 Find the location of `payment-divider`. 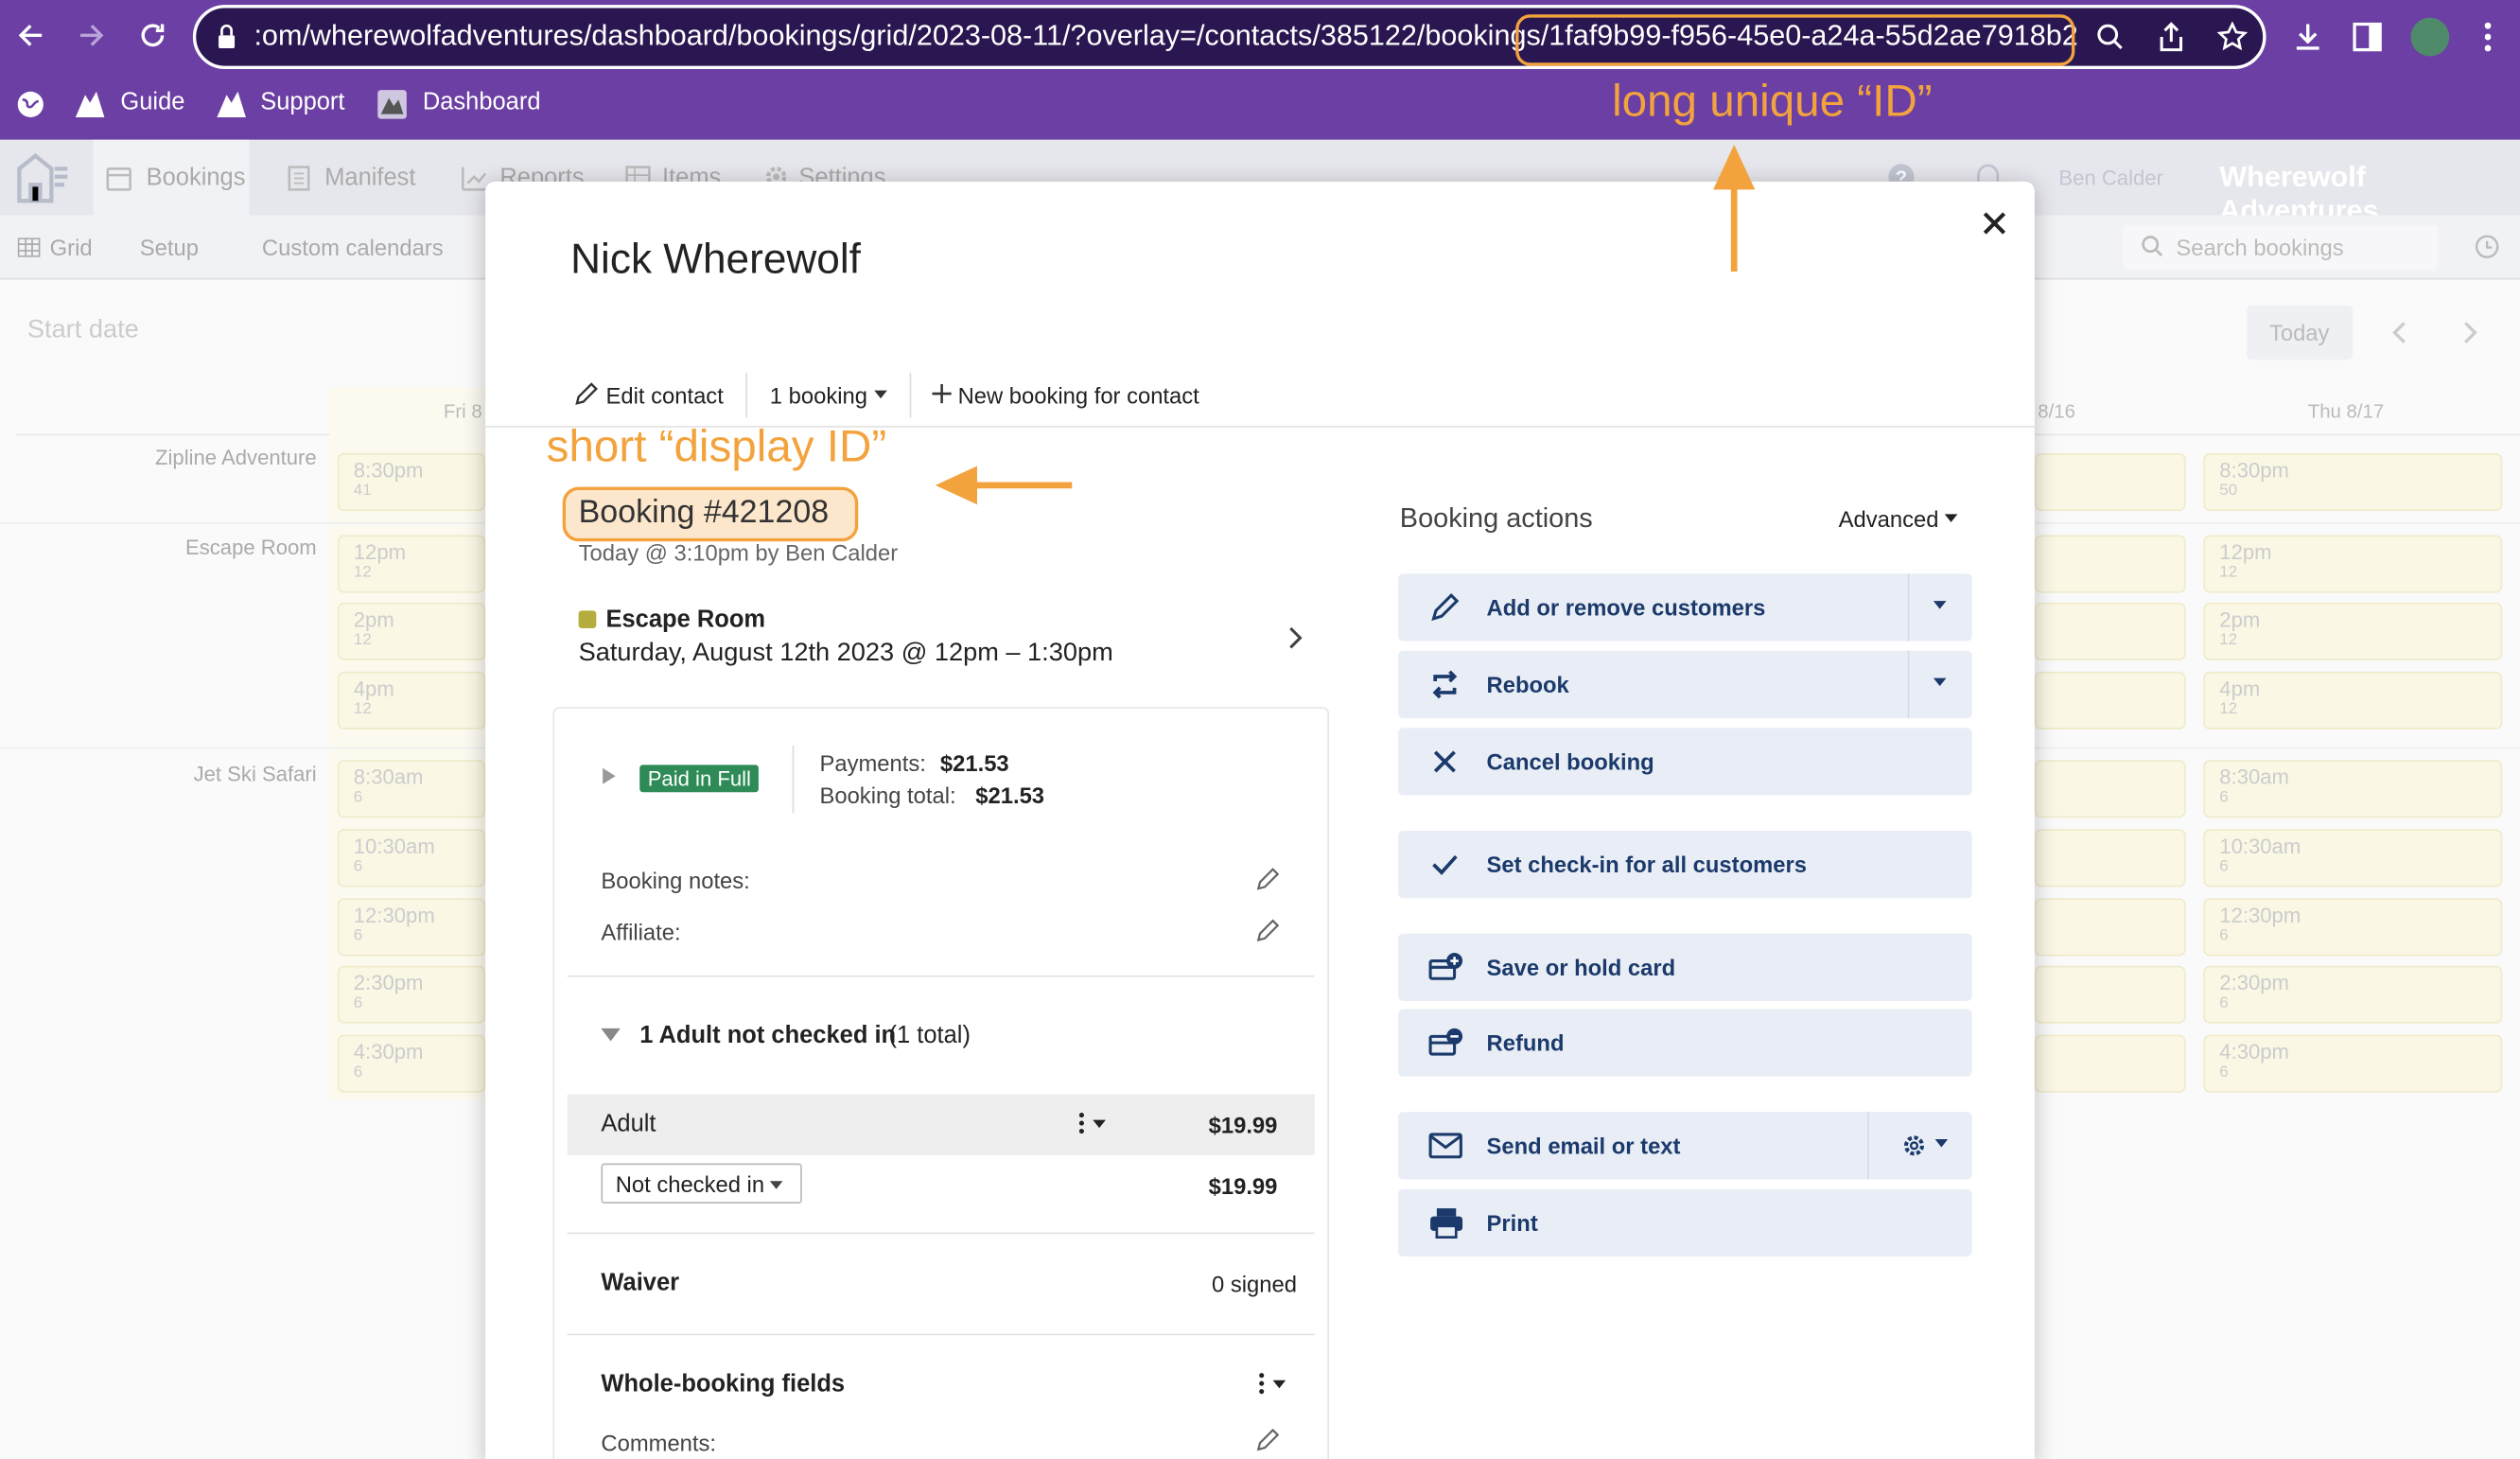

payment-divider is located at coordinates (793, 779).